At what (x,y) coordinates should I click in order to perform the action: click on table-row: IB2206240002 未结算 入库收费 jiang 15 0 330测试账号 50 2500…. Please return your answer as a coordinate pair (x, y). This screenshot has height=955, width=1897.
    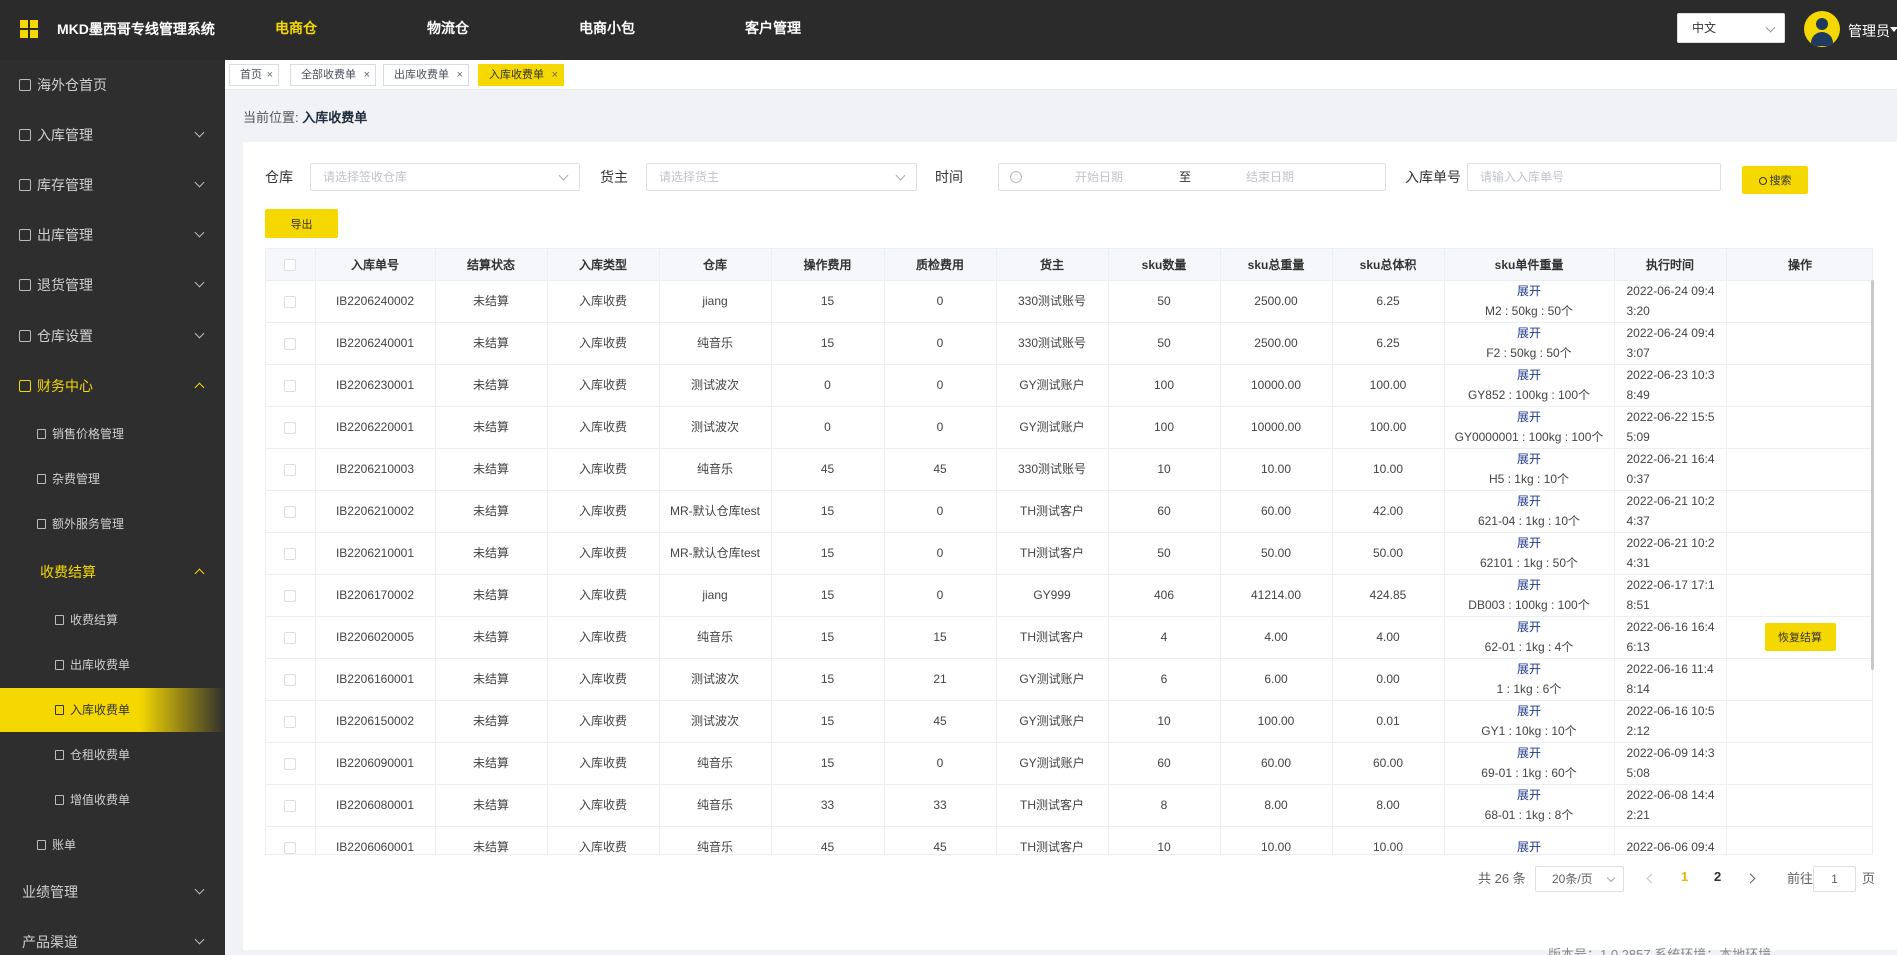
    Looking at the image, I should click on (1069, 301).